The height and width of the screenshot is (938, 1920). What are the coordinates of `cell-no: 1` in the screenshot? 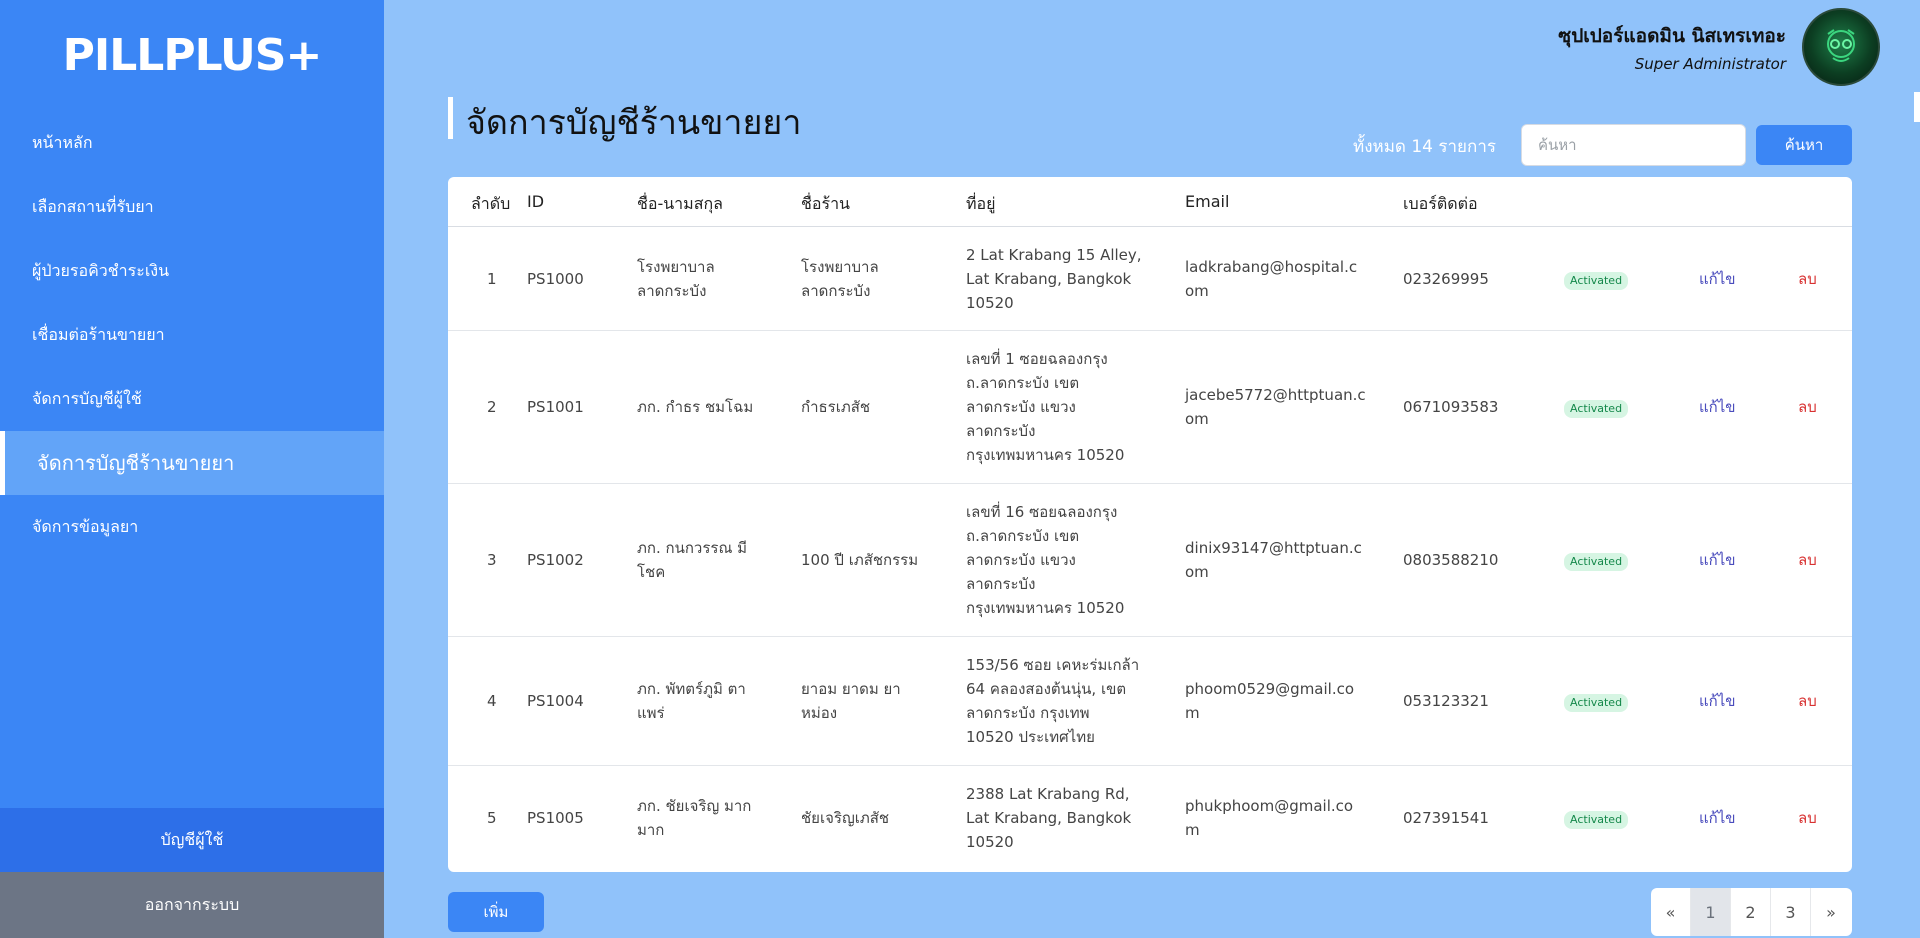 It's located at (492, 279).